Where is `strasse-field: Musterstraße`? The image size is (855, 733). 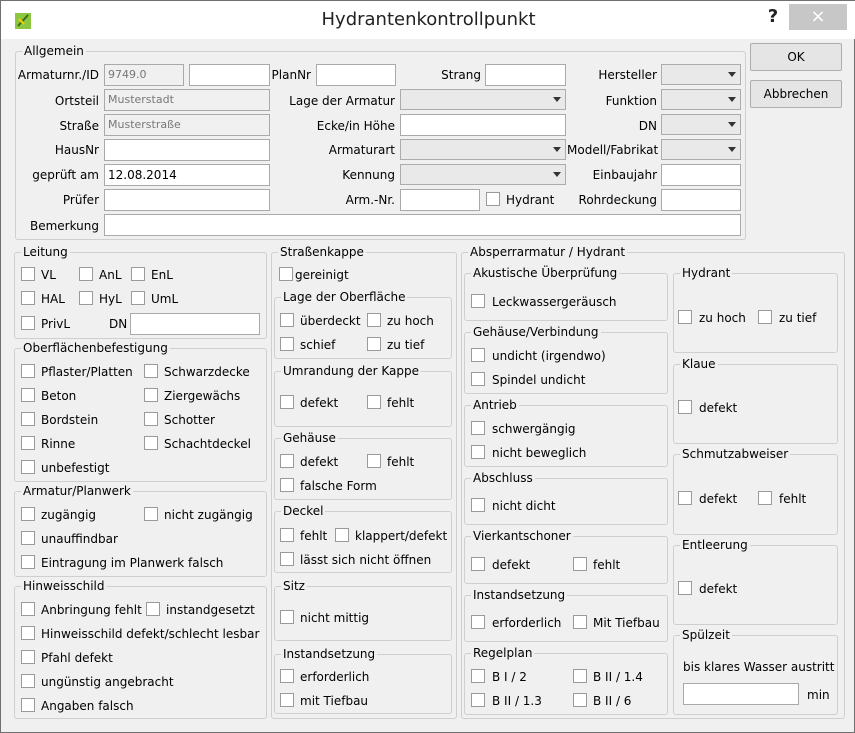 strasse-field: Musterstraße is located at coordinates (187, 125).